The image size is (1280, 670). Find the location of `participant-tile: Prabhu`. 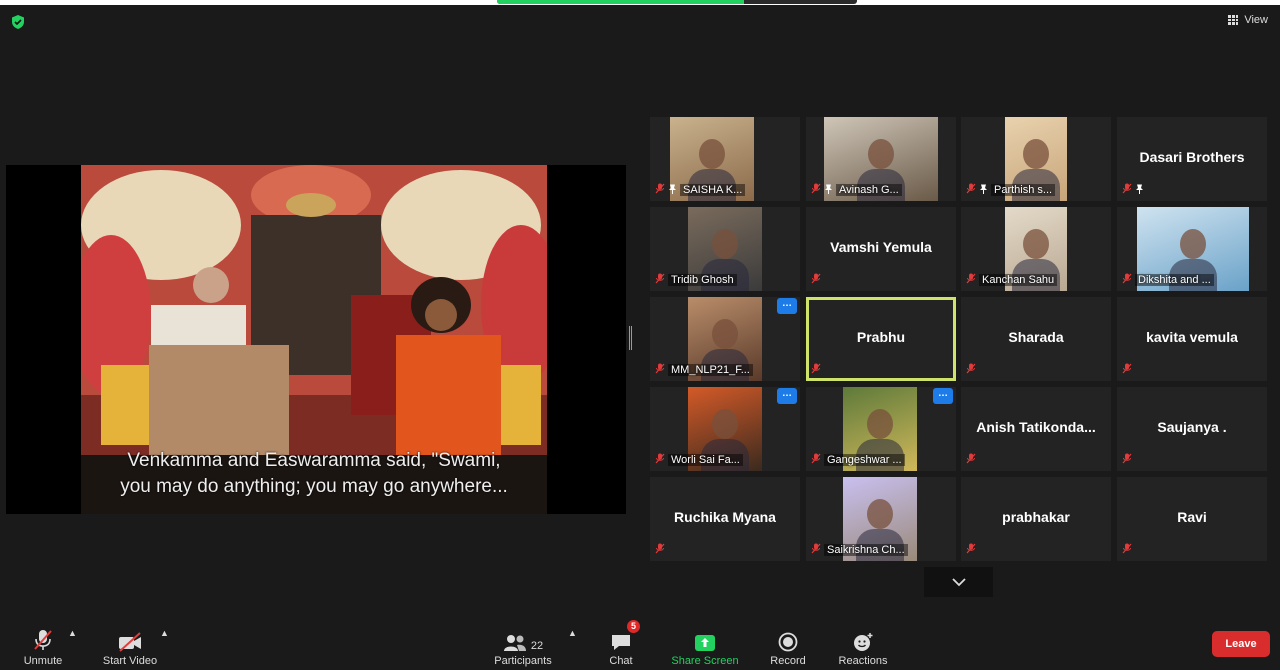

participant-tile: Prabhu is located at coordinates (881, 339).